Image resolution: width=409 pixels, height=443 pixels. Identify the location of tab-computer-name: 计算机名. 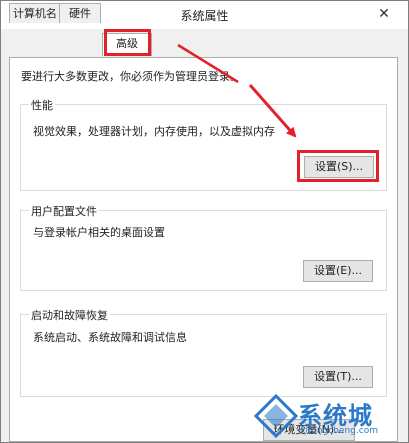
(35, 13).